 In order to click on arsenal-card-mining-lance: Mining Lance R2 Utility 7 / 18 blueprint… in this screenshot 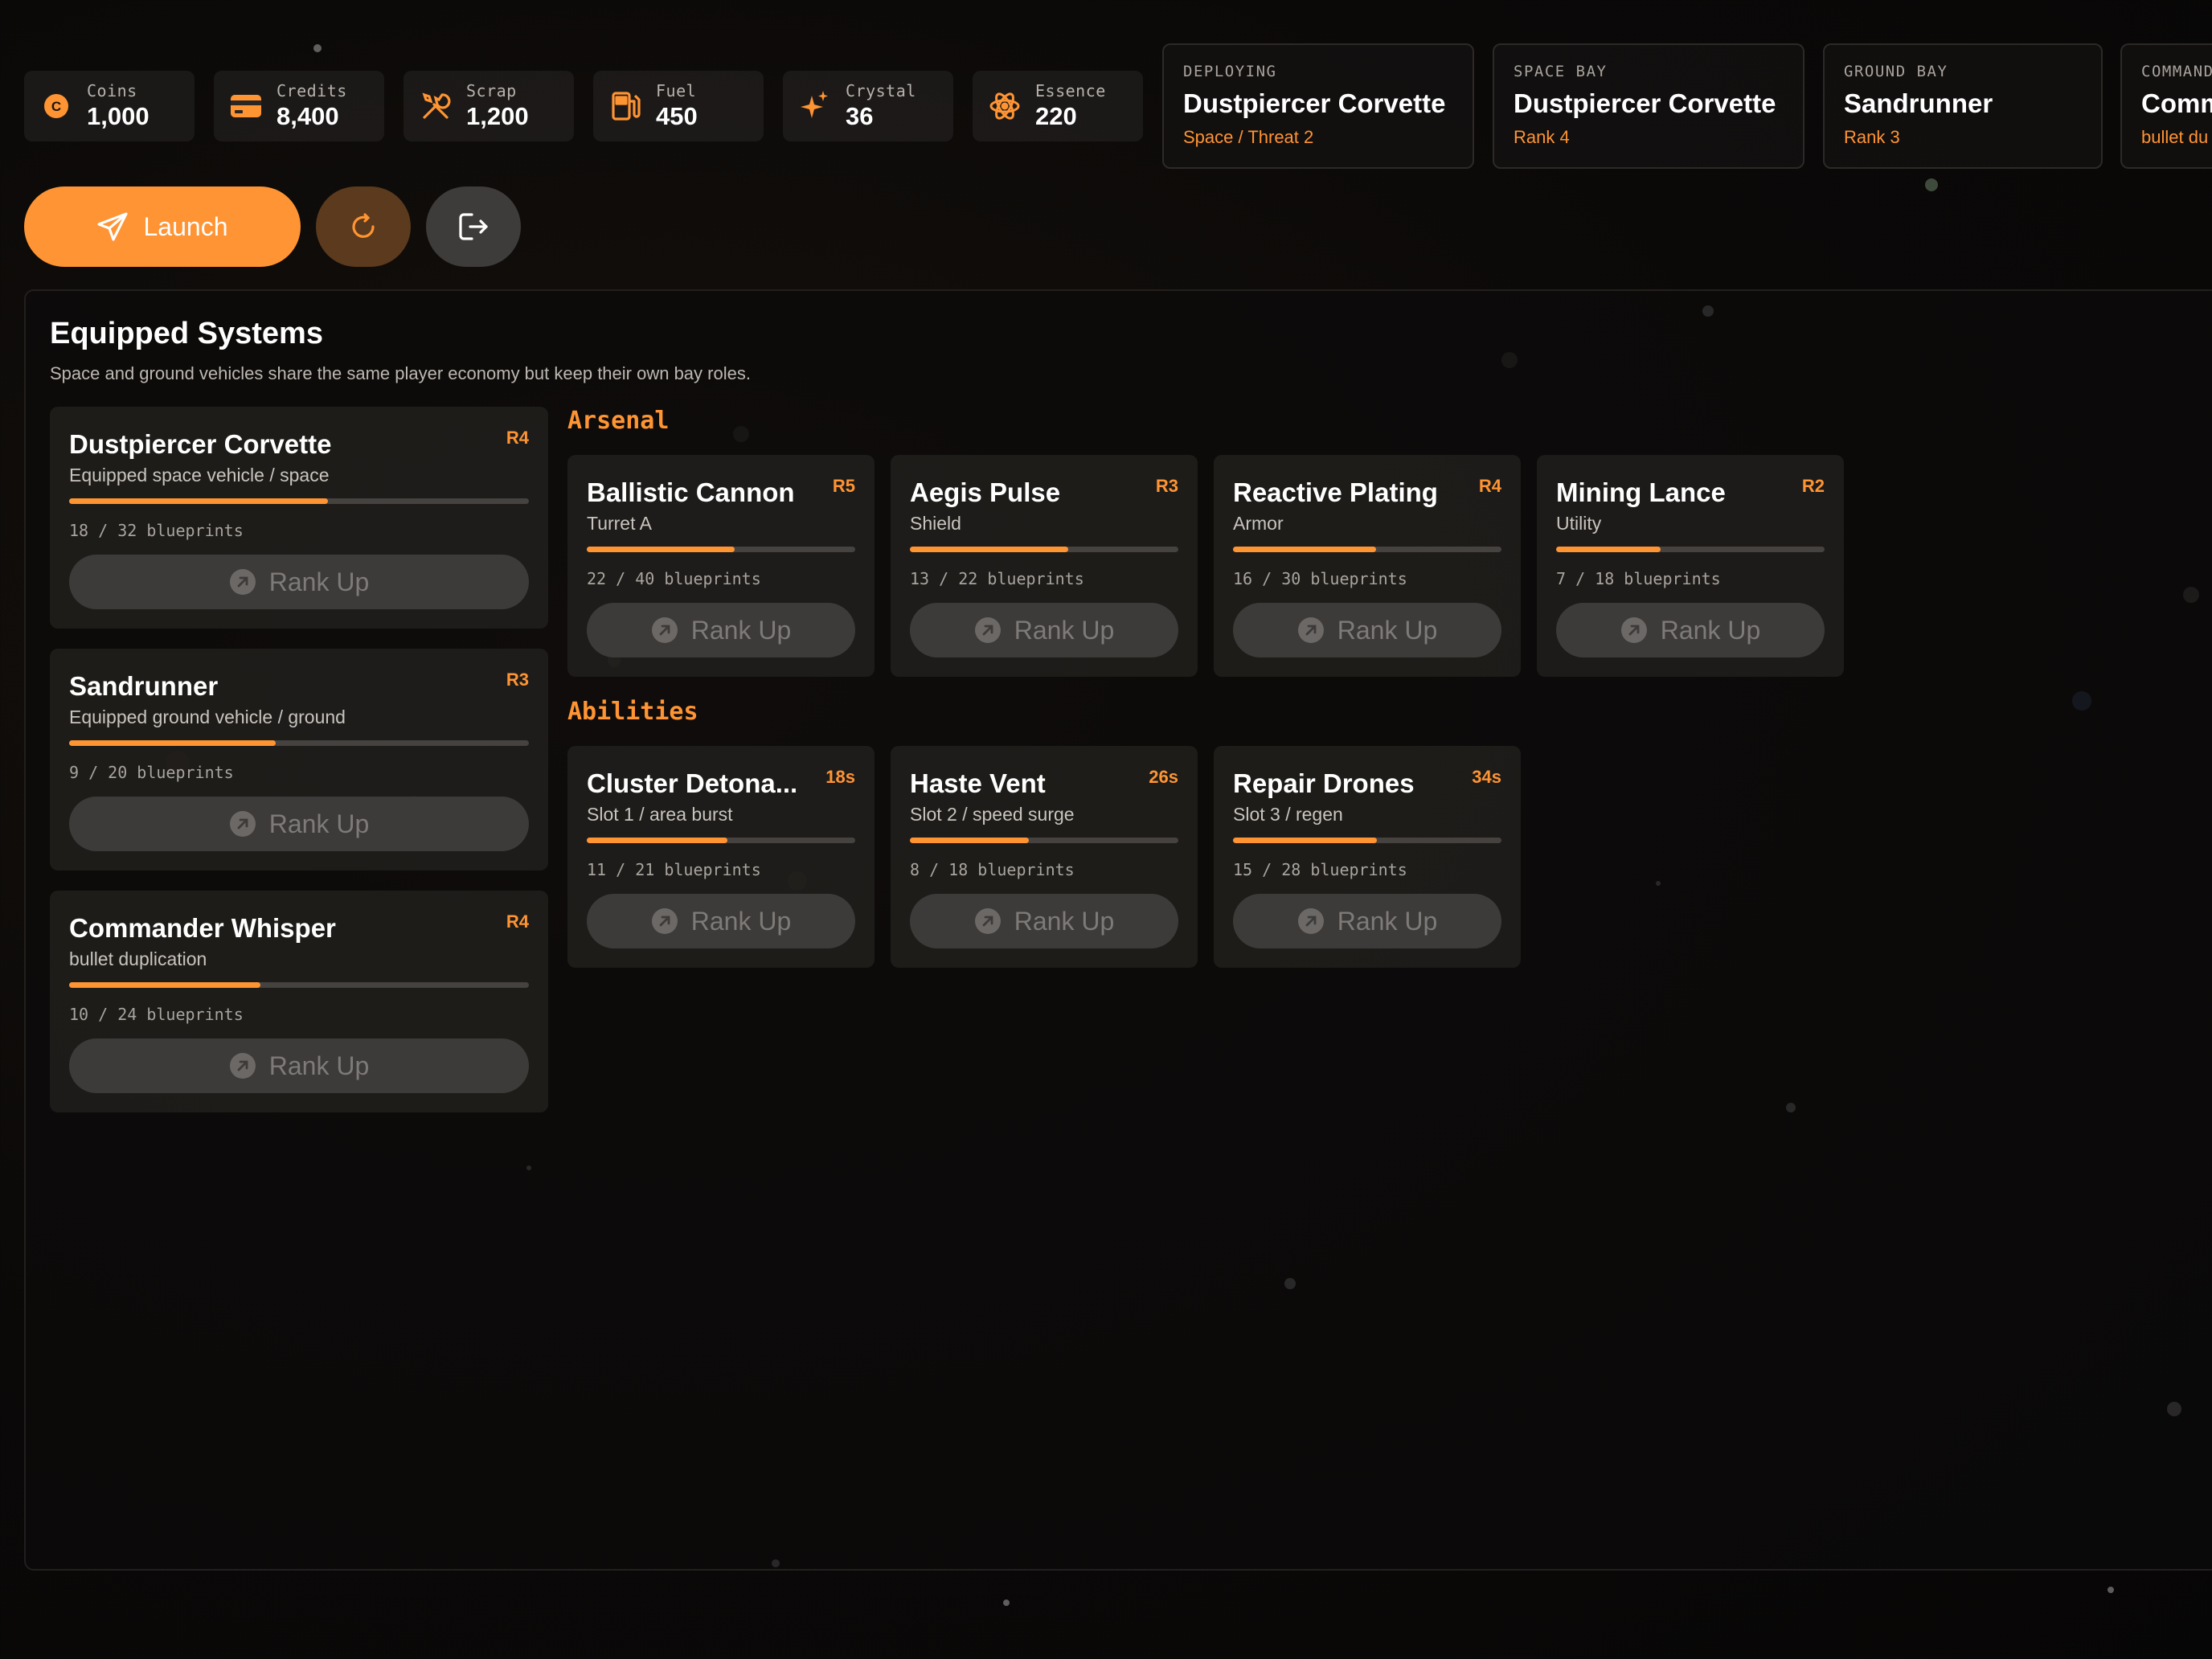, I will do `click(1690, 566)`.